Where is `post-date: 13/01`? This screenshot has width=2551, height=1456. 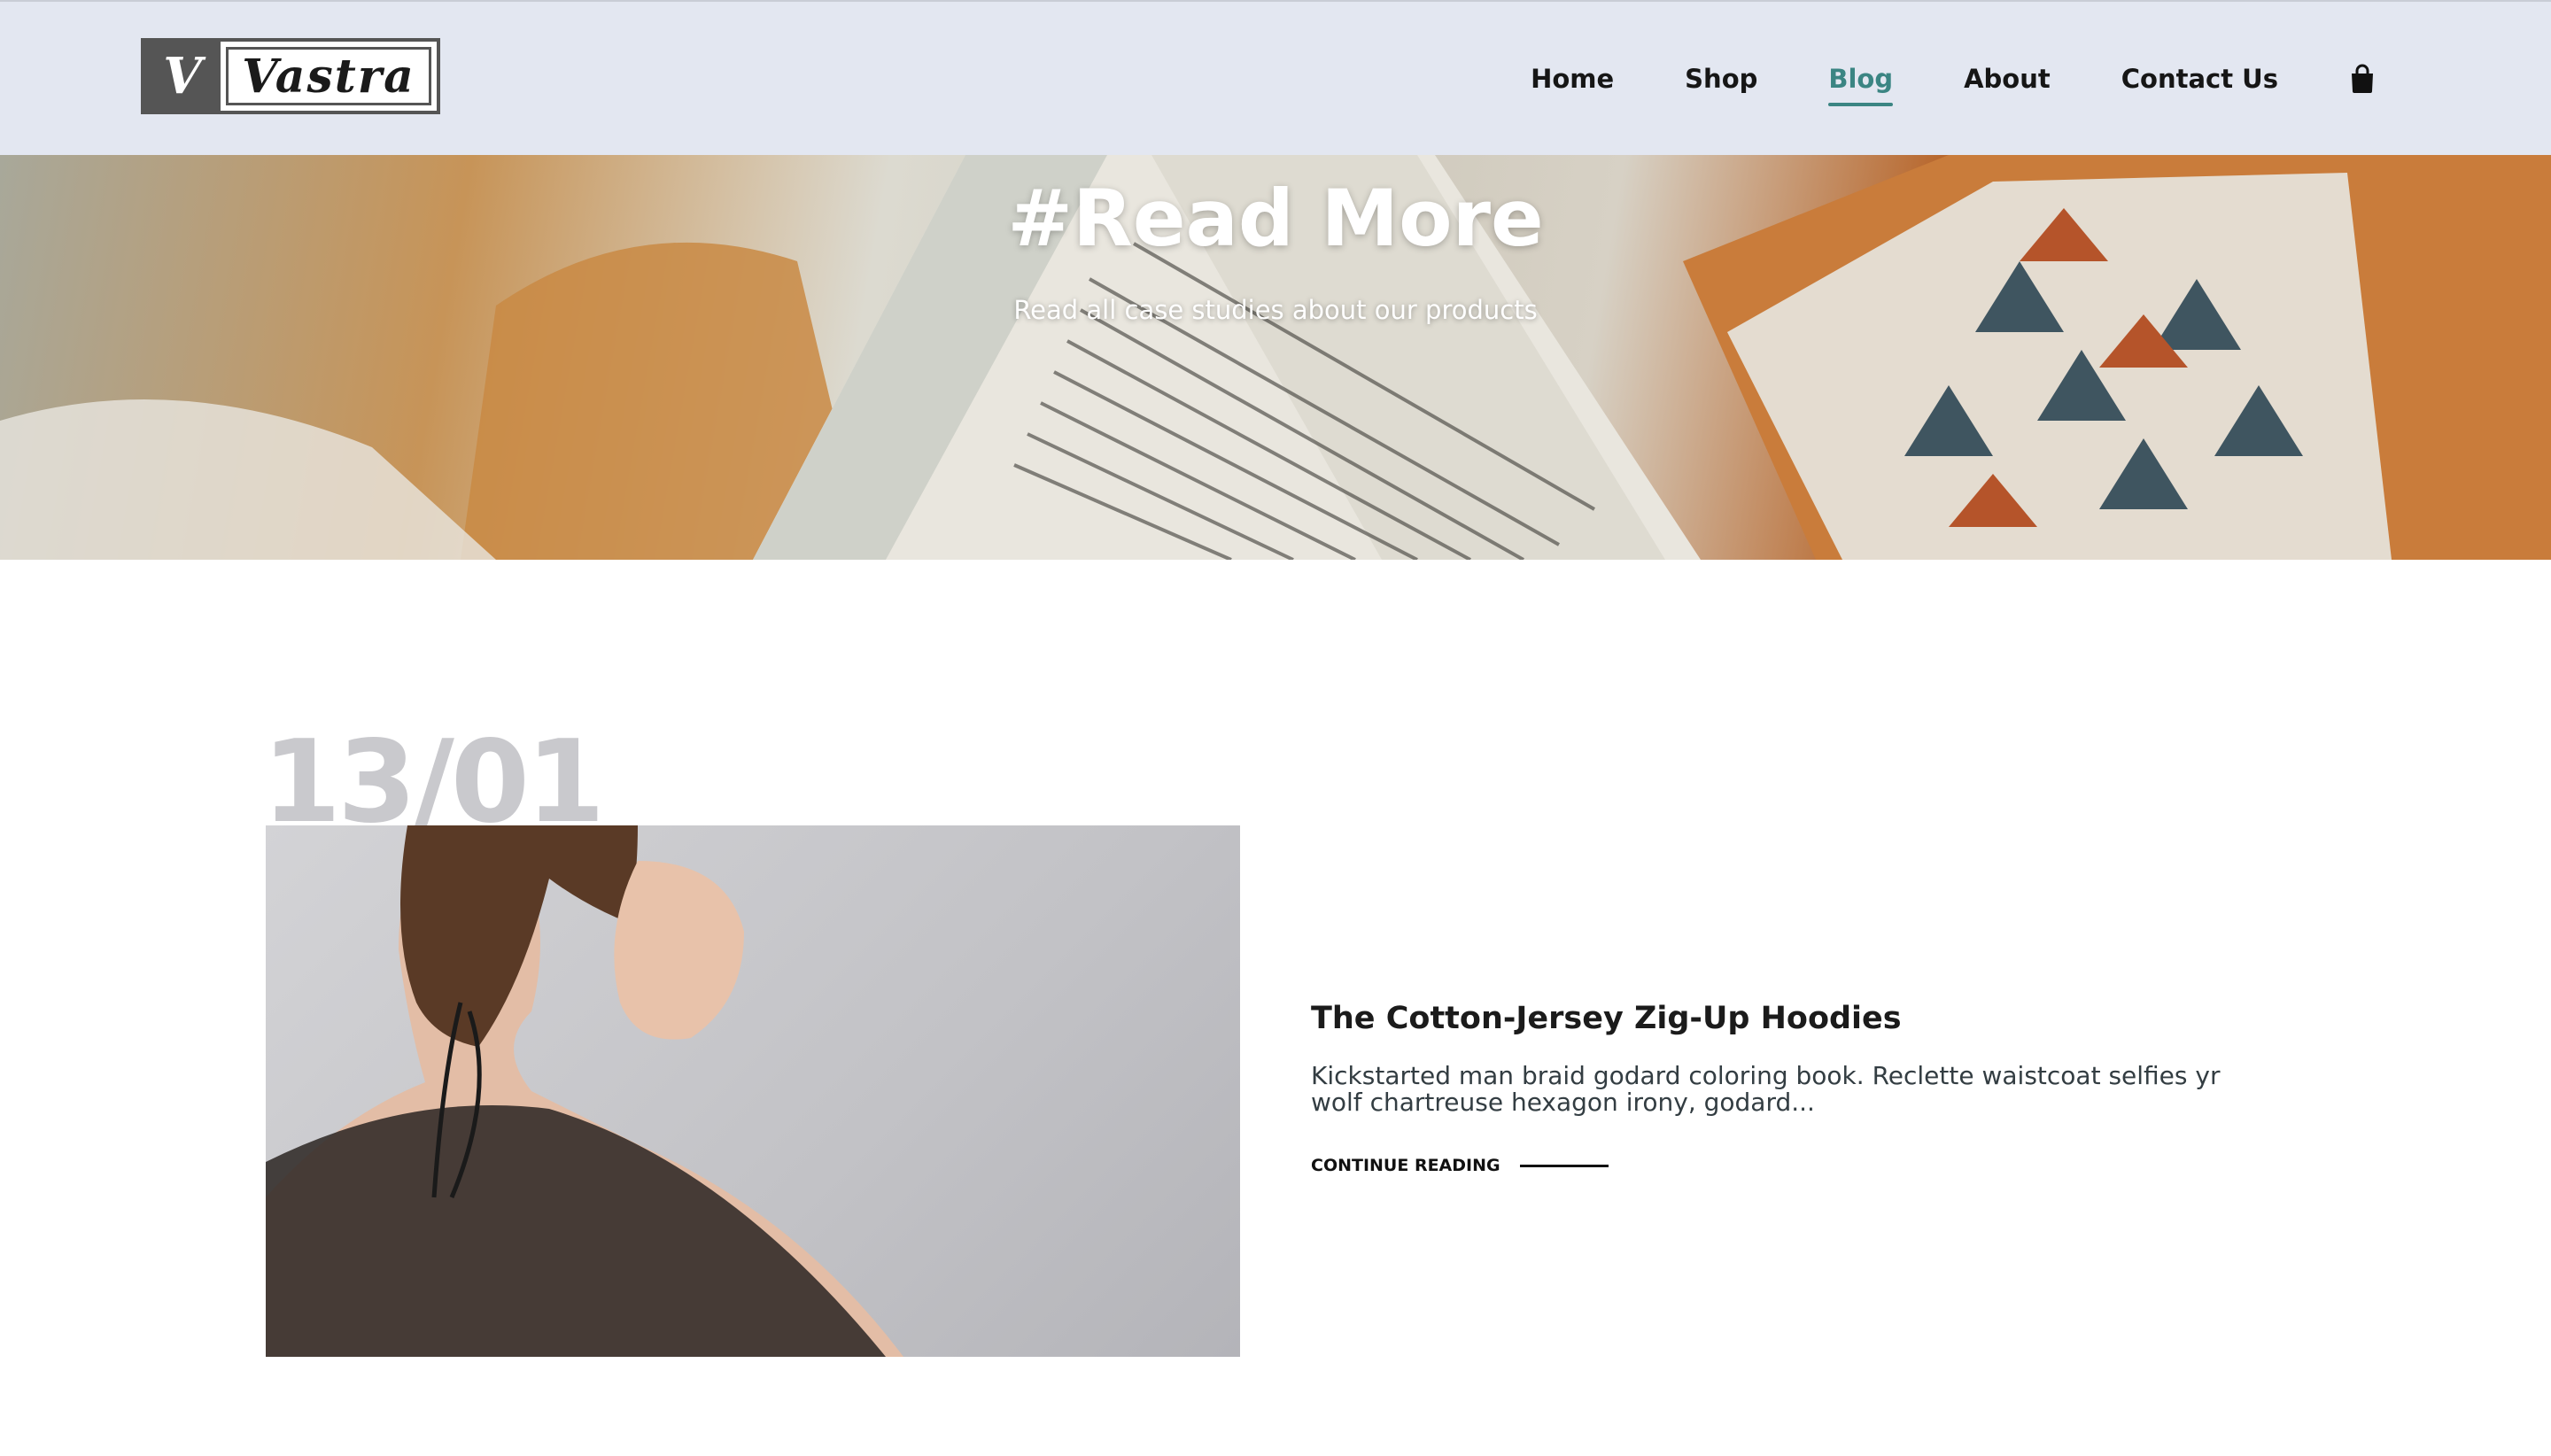 post-date: 13/01 is located at coordinates (433, 782).